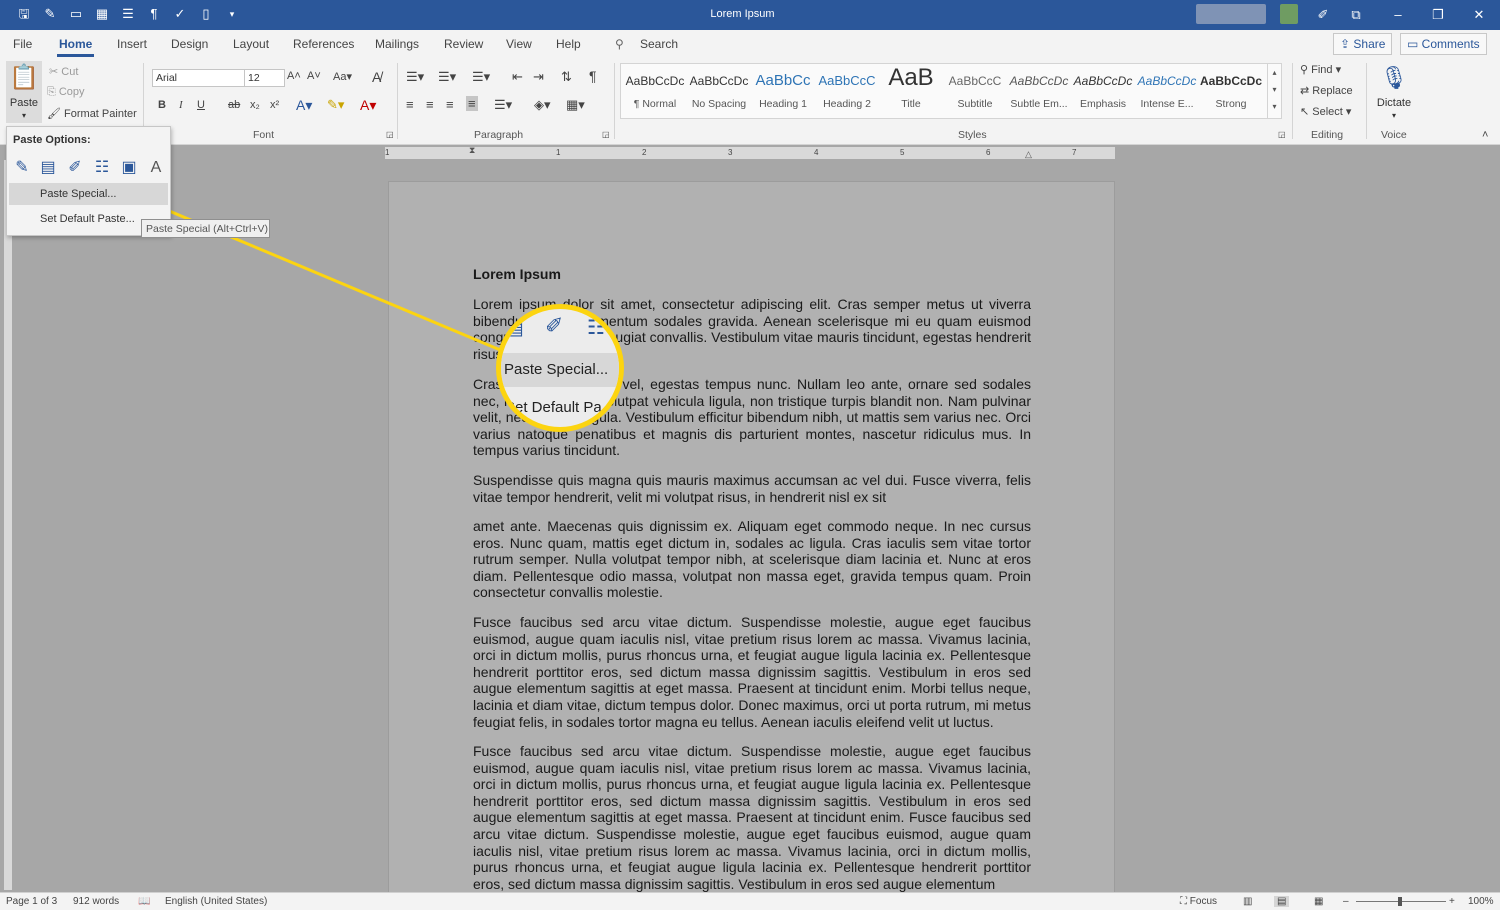 The width and height of the screenshot is (1500, 910). Describe the element at coordinates (1346, 901) in the screenshot. I see `zoom-out-icon: –` at that location.